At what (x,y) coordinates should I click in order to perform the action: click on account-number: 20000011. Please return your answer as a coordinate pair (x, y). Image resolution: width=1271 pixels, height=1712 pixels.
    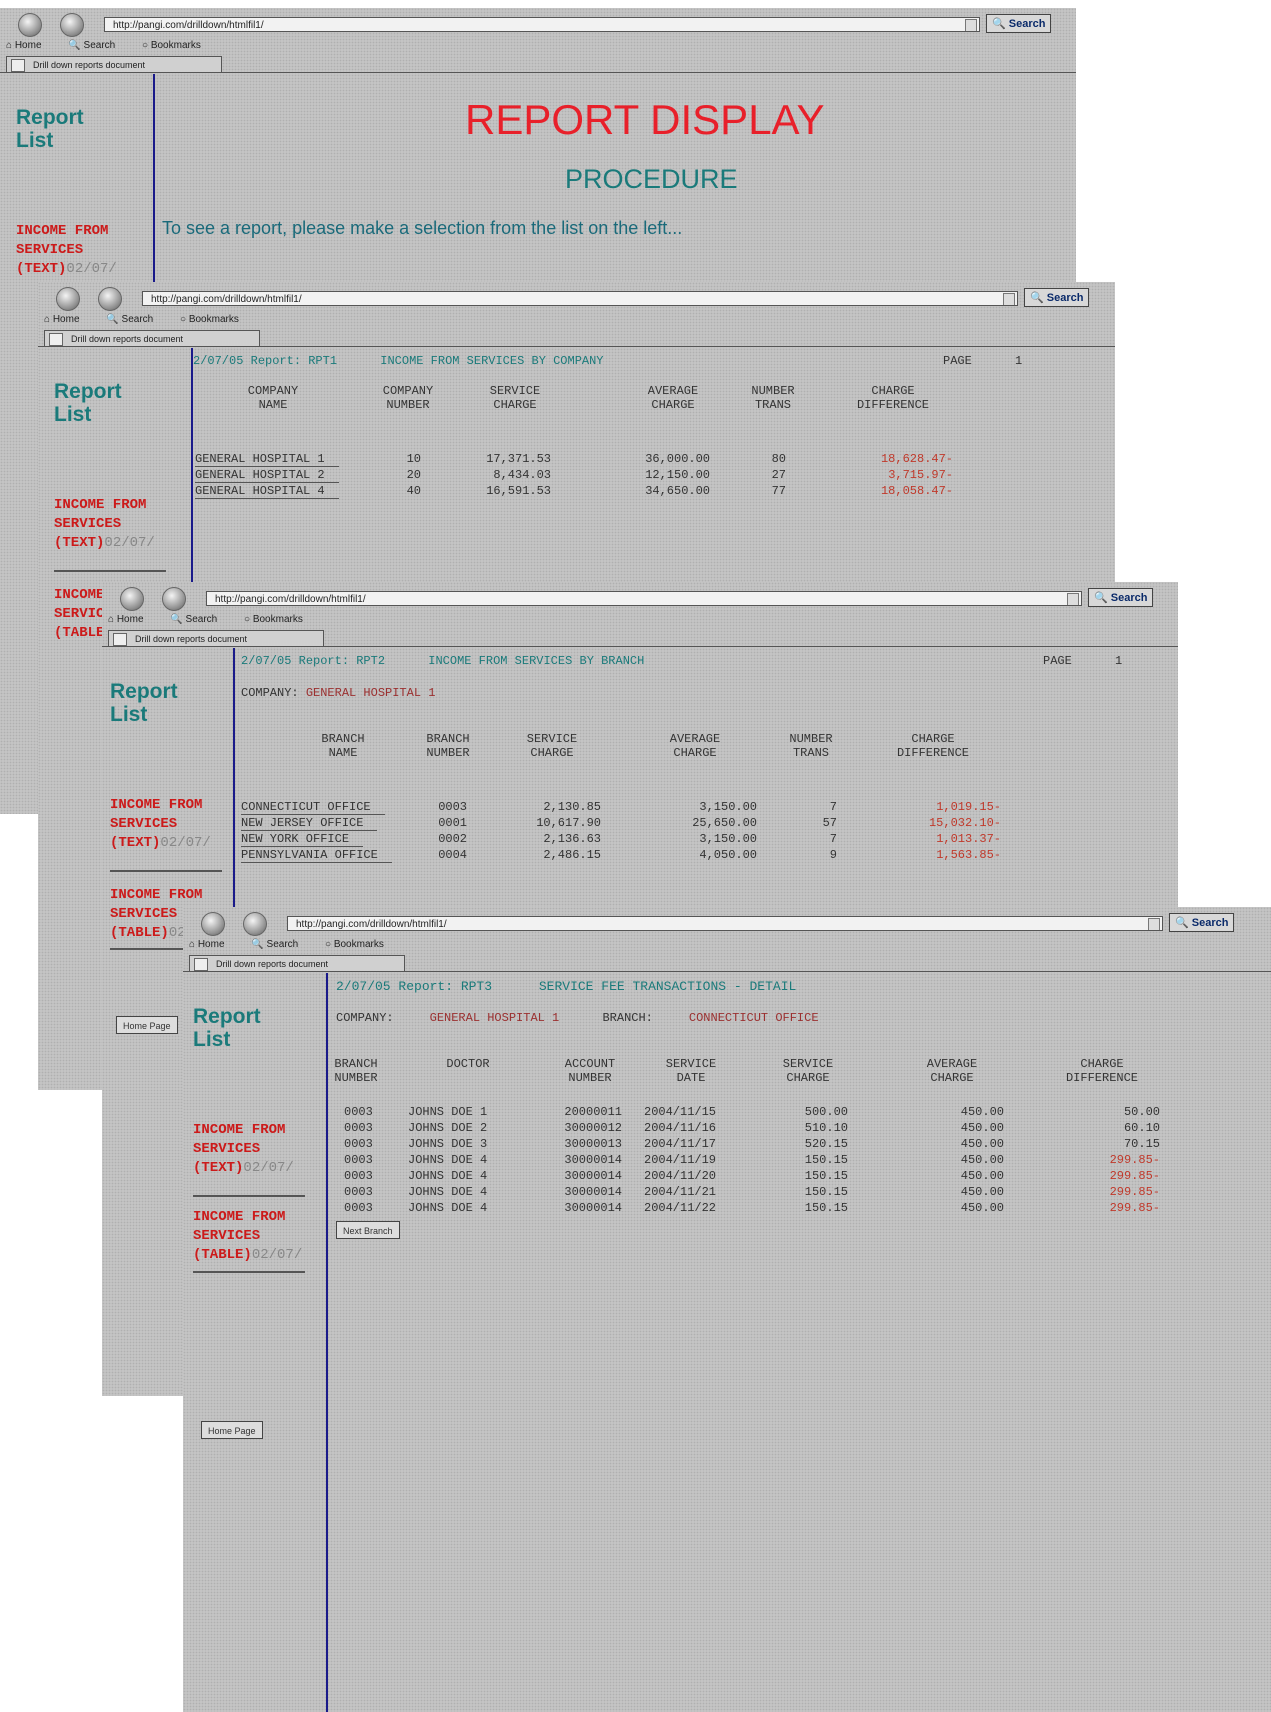
    Looking at the image, I should click on (593, 1112).